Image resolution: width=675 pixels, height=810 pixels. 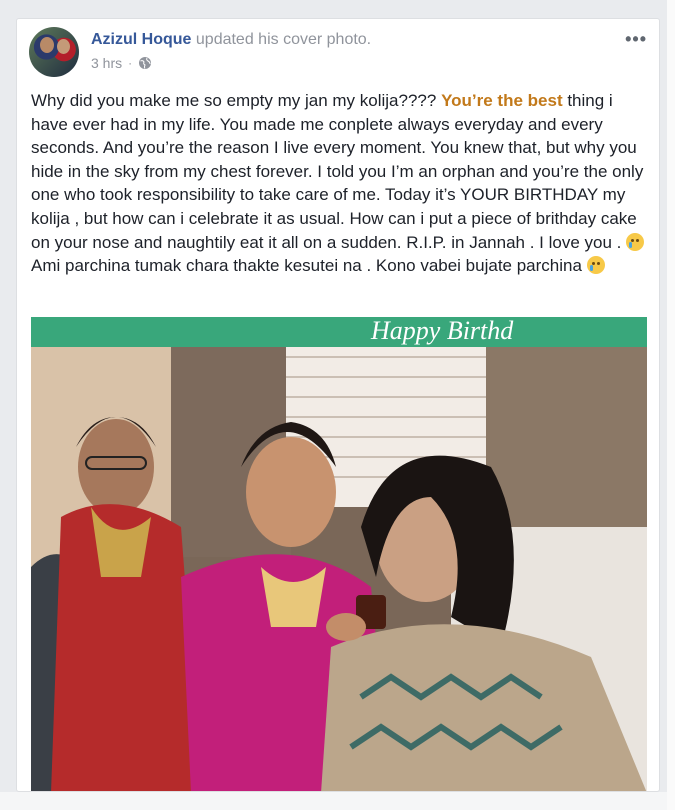 I want to click on post-highlight-text: You’re the best, so click(x=502, y=100).